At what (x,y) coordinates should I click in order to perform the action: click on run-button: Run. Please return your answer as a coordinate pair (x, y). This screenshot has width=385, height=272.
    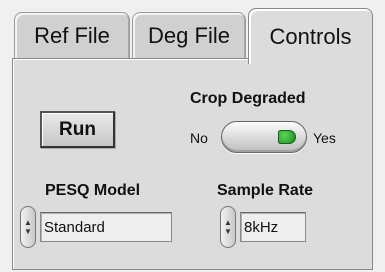
    Looking at the image, I should click on (77, 129).